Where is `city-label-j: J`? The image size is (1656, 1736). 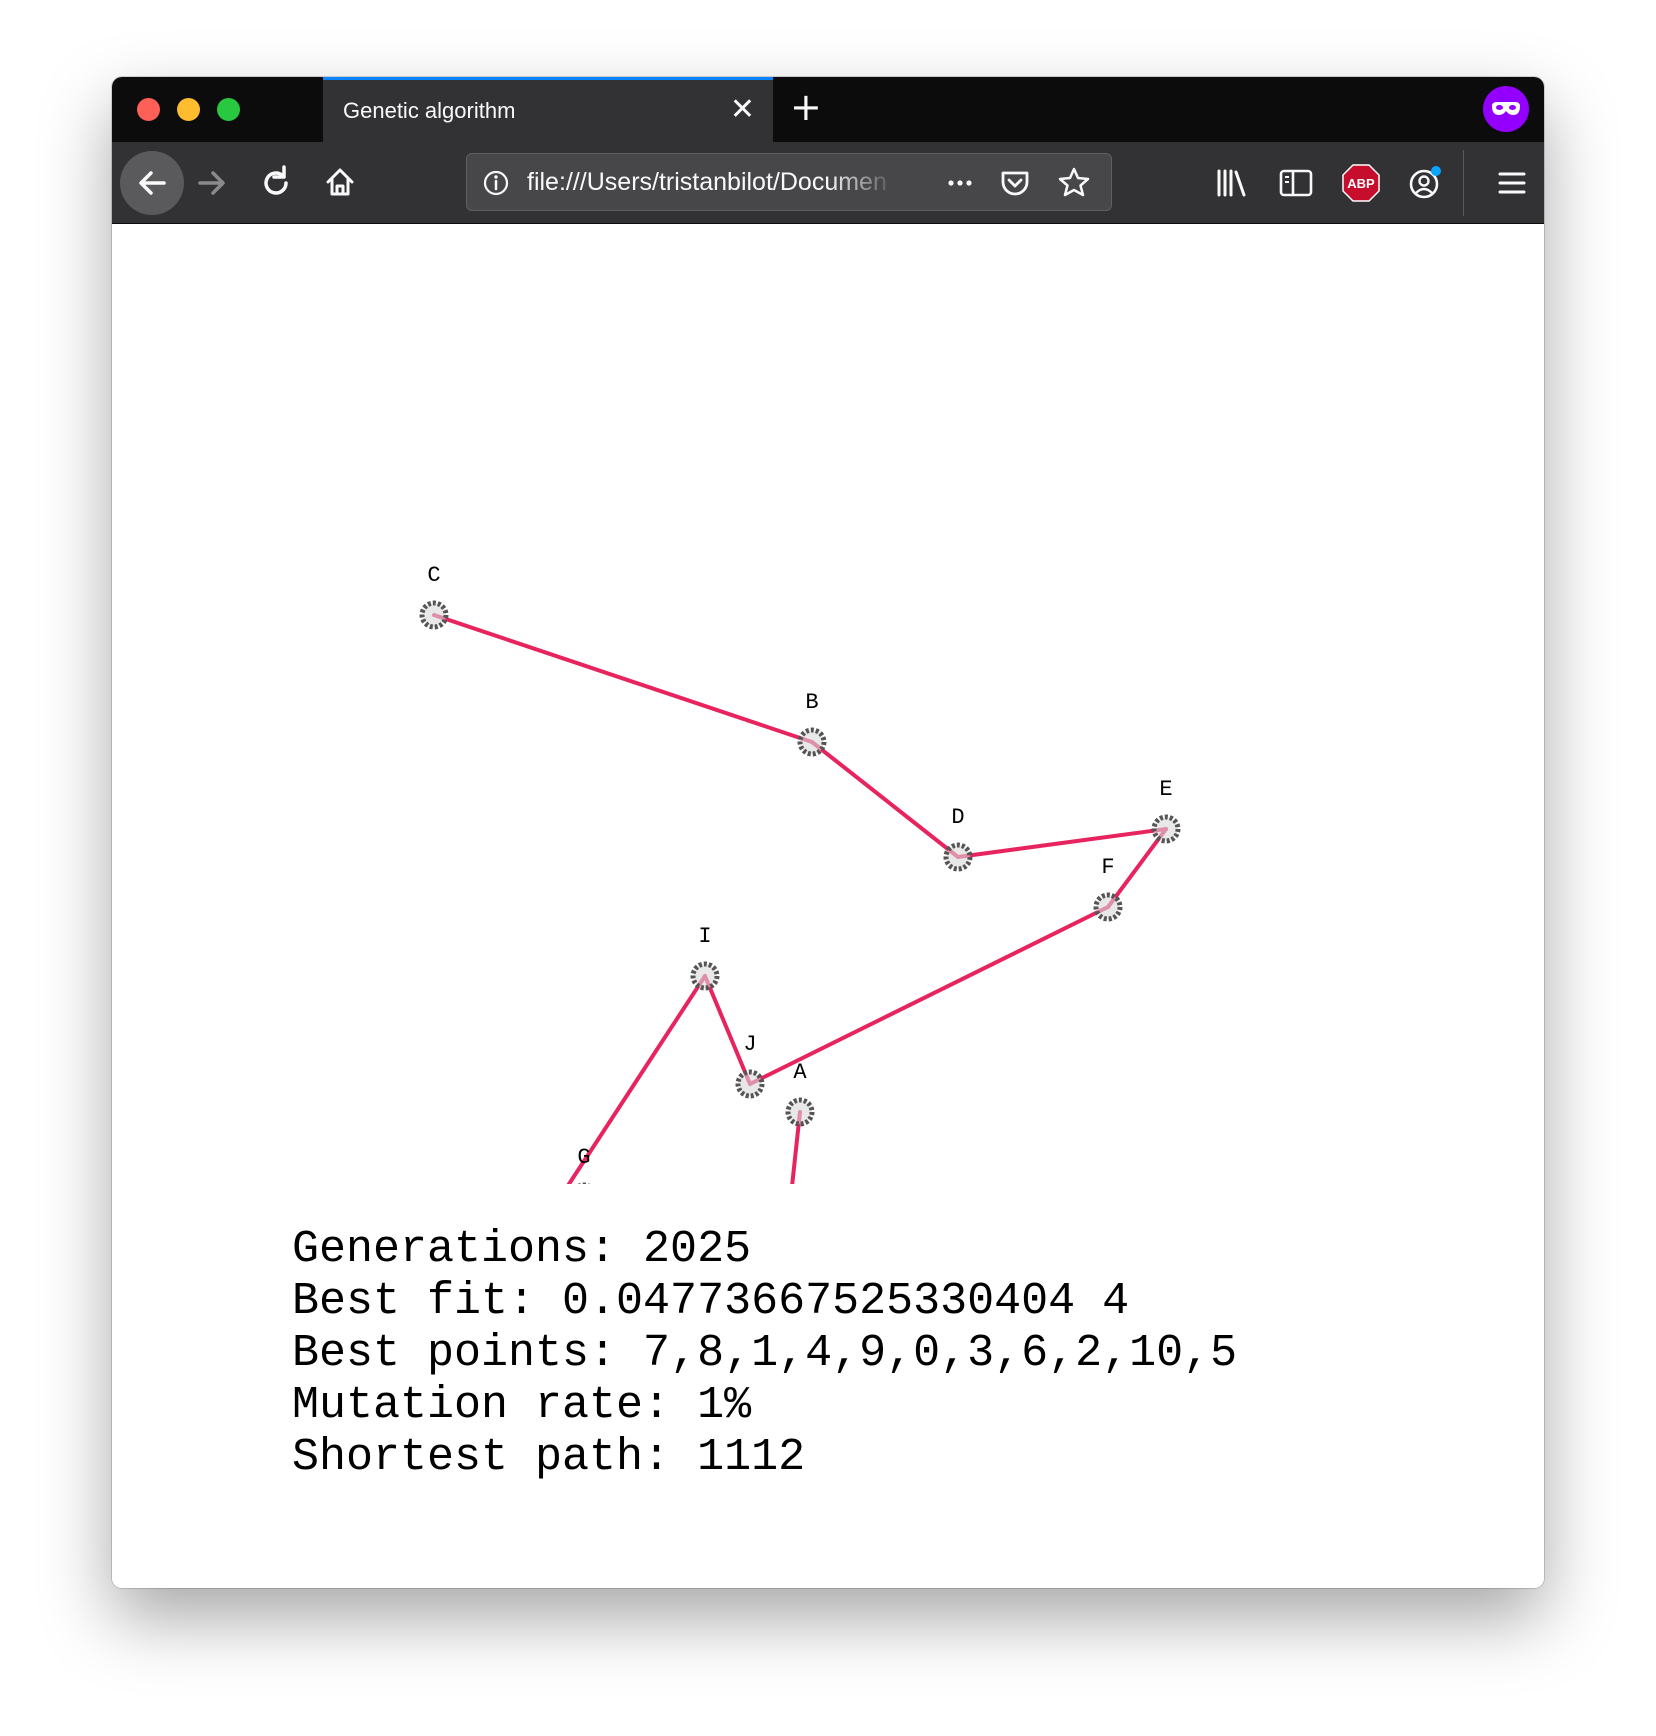
city-label-j: J is located at coordinates (749, 1044).